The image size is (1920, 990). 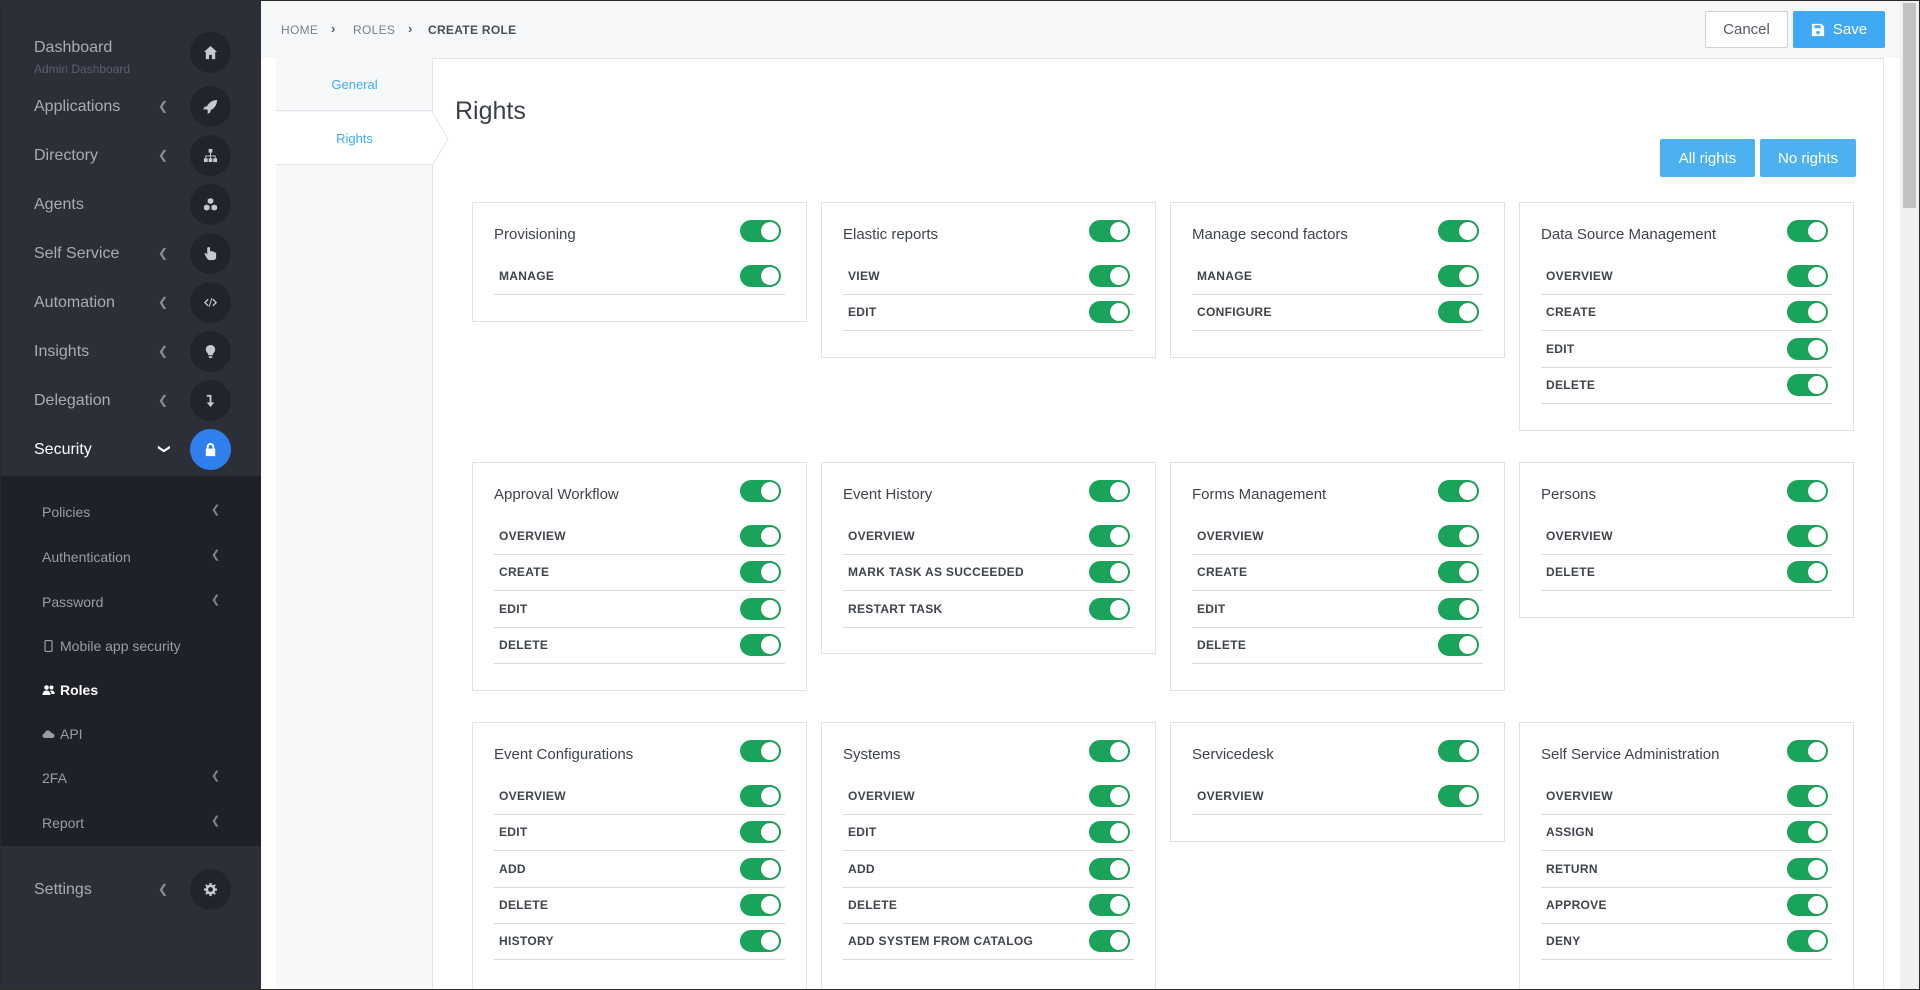 What do you see at coordinates (130, 159) in the screenshot?
I see `sidebar-item-directory: Directory ❮` at bounding box center [130, 159].